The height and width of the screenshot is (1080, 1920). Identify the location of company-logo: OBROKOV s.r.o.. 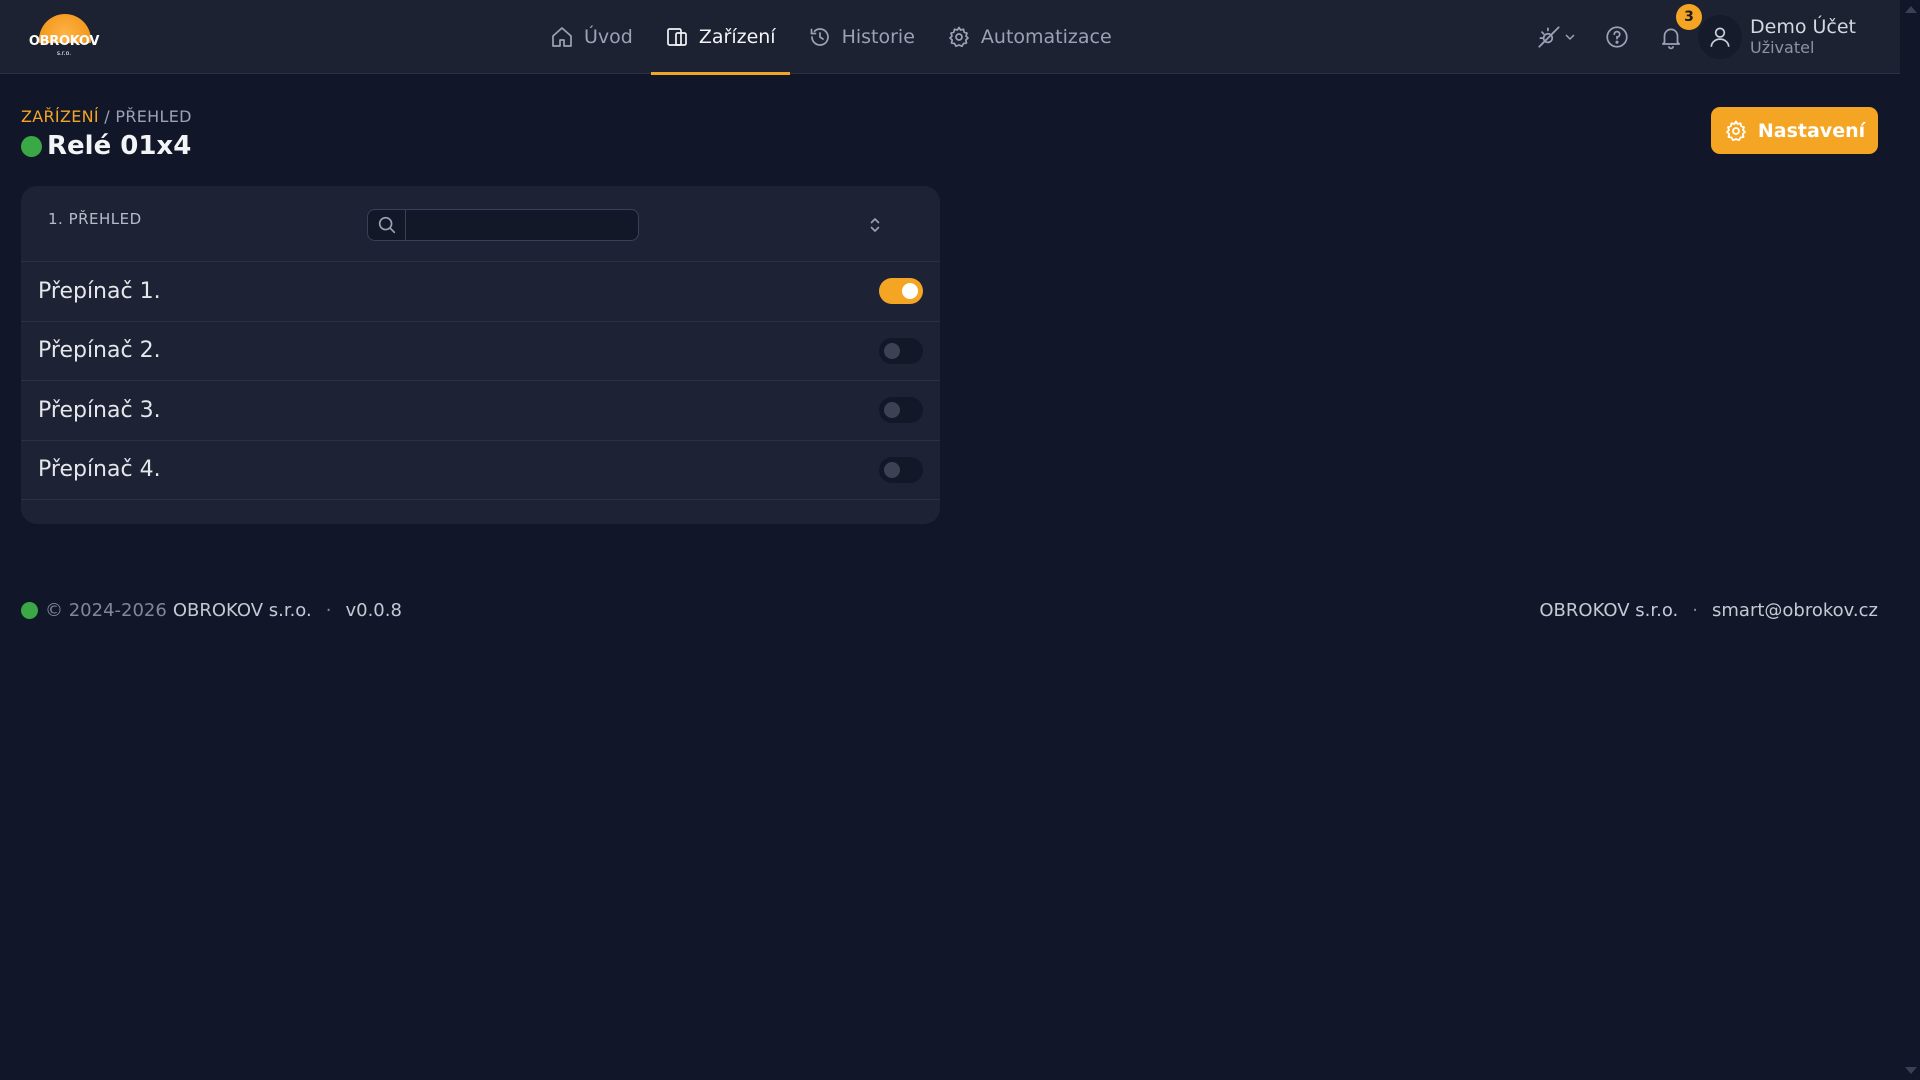
(64, 37).